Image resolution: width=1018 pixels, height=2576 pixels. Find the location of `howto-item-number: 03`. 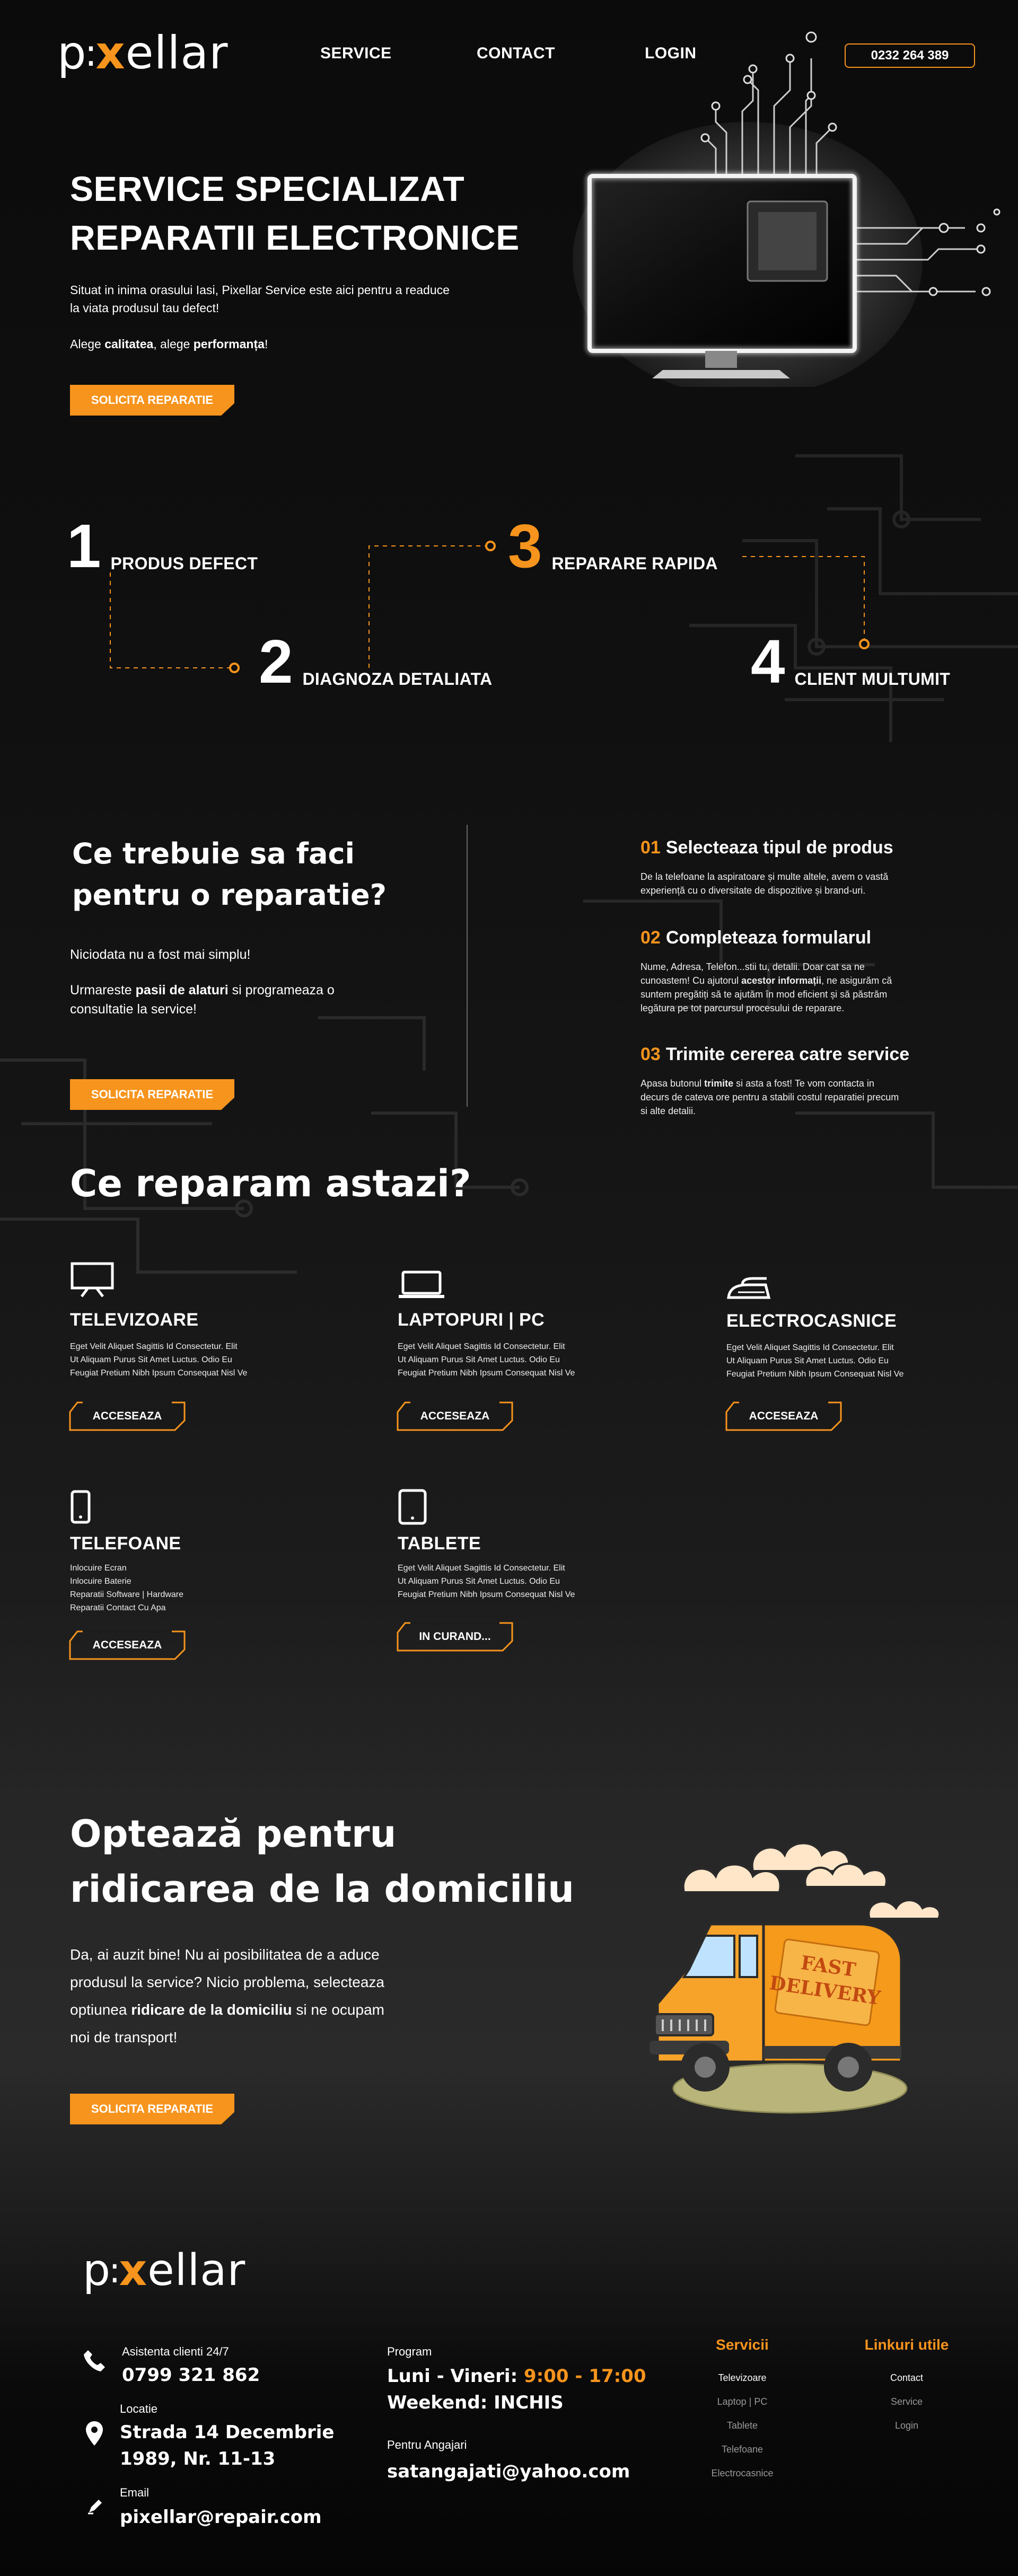

howto-item-number: 03 is located at coordinates (650, 1054).